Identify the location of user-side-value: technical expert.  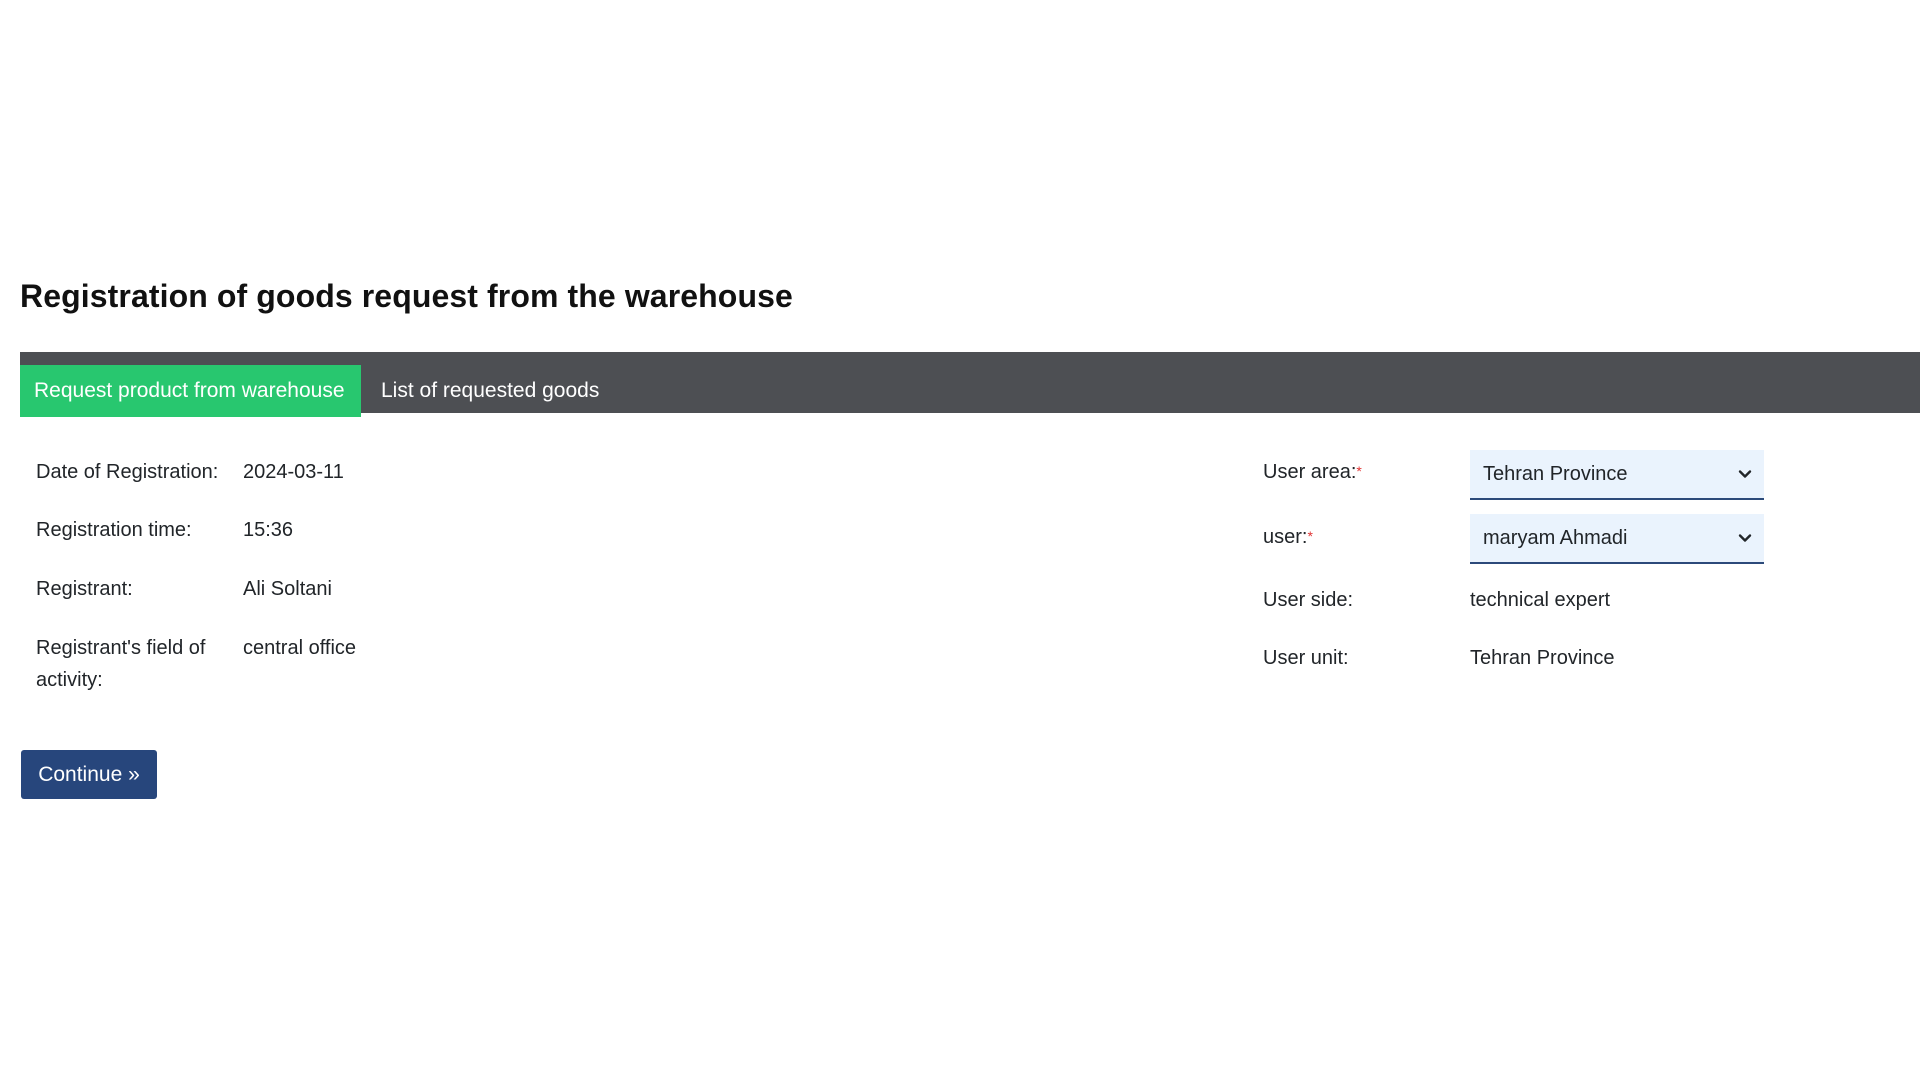
(1540, 600).